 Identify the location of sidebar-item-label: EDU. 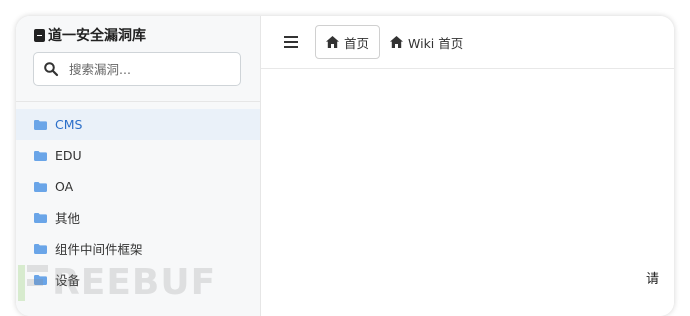
(68, 155).